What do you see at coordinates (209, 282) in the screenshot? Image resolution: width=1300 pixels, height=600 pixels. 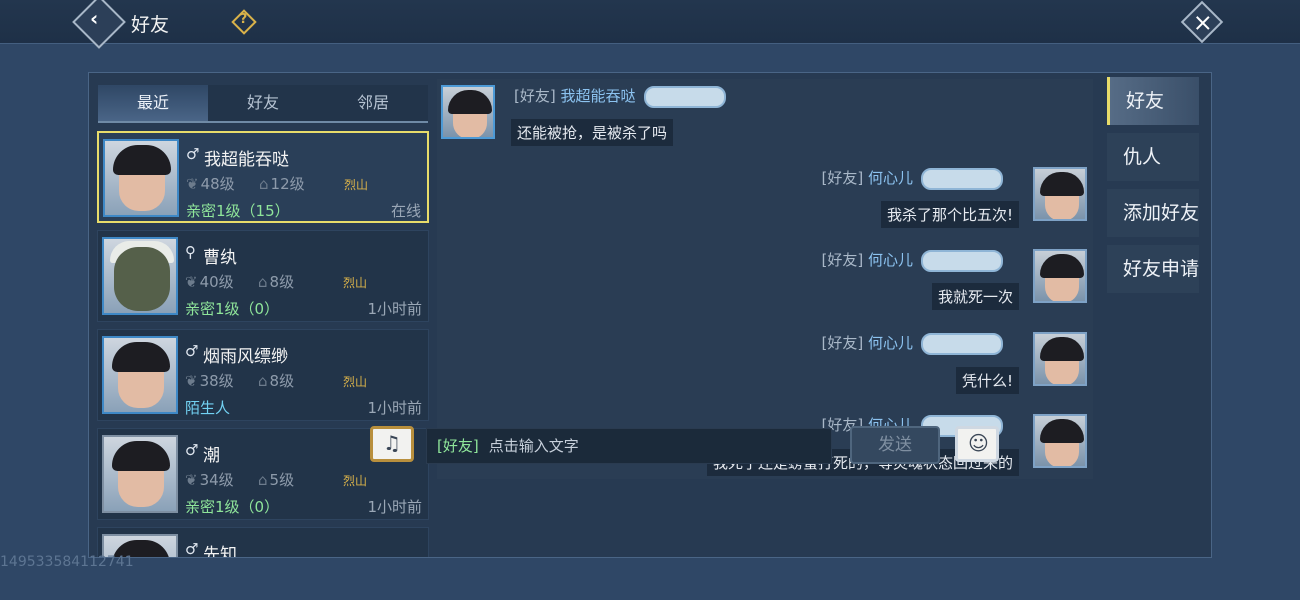 I see `level-stat: ❦ 40级` at bounding box center [209, 282].